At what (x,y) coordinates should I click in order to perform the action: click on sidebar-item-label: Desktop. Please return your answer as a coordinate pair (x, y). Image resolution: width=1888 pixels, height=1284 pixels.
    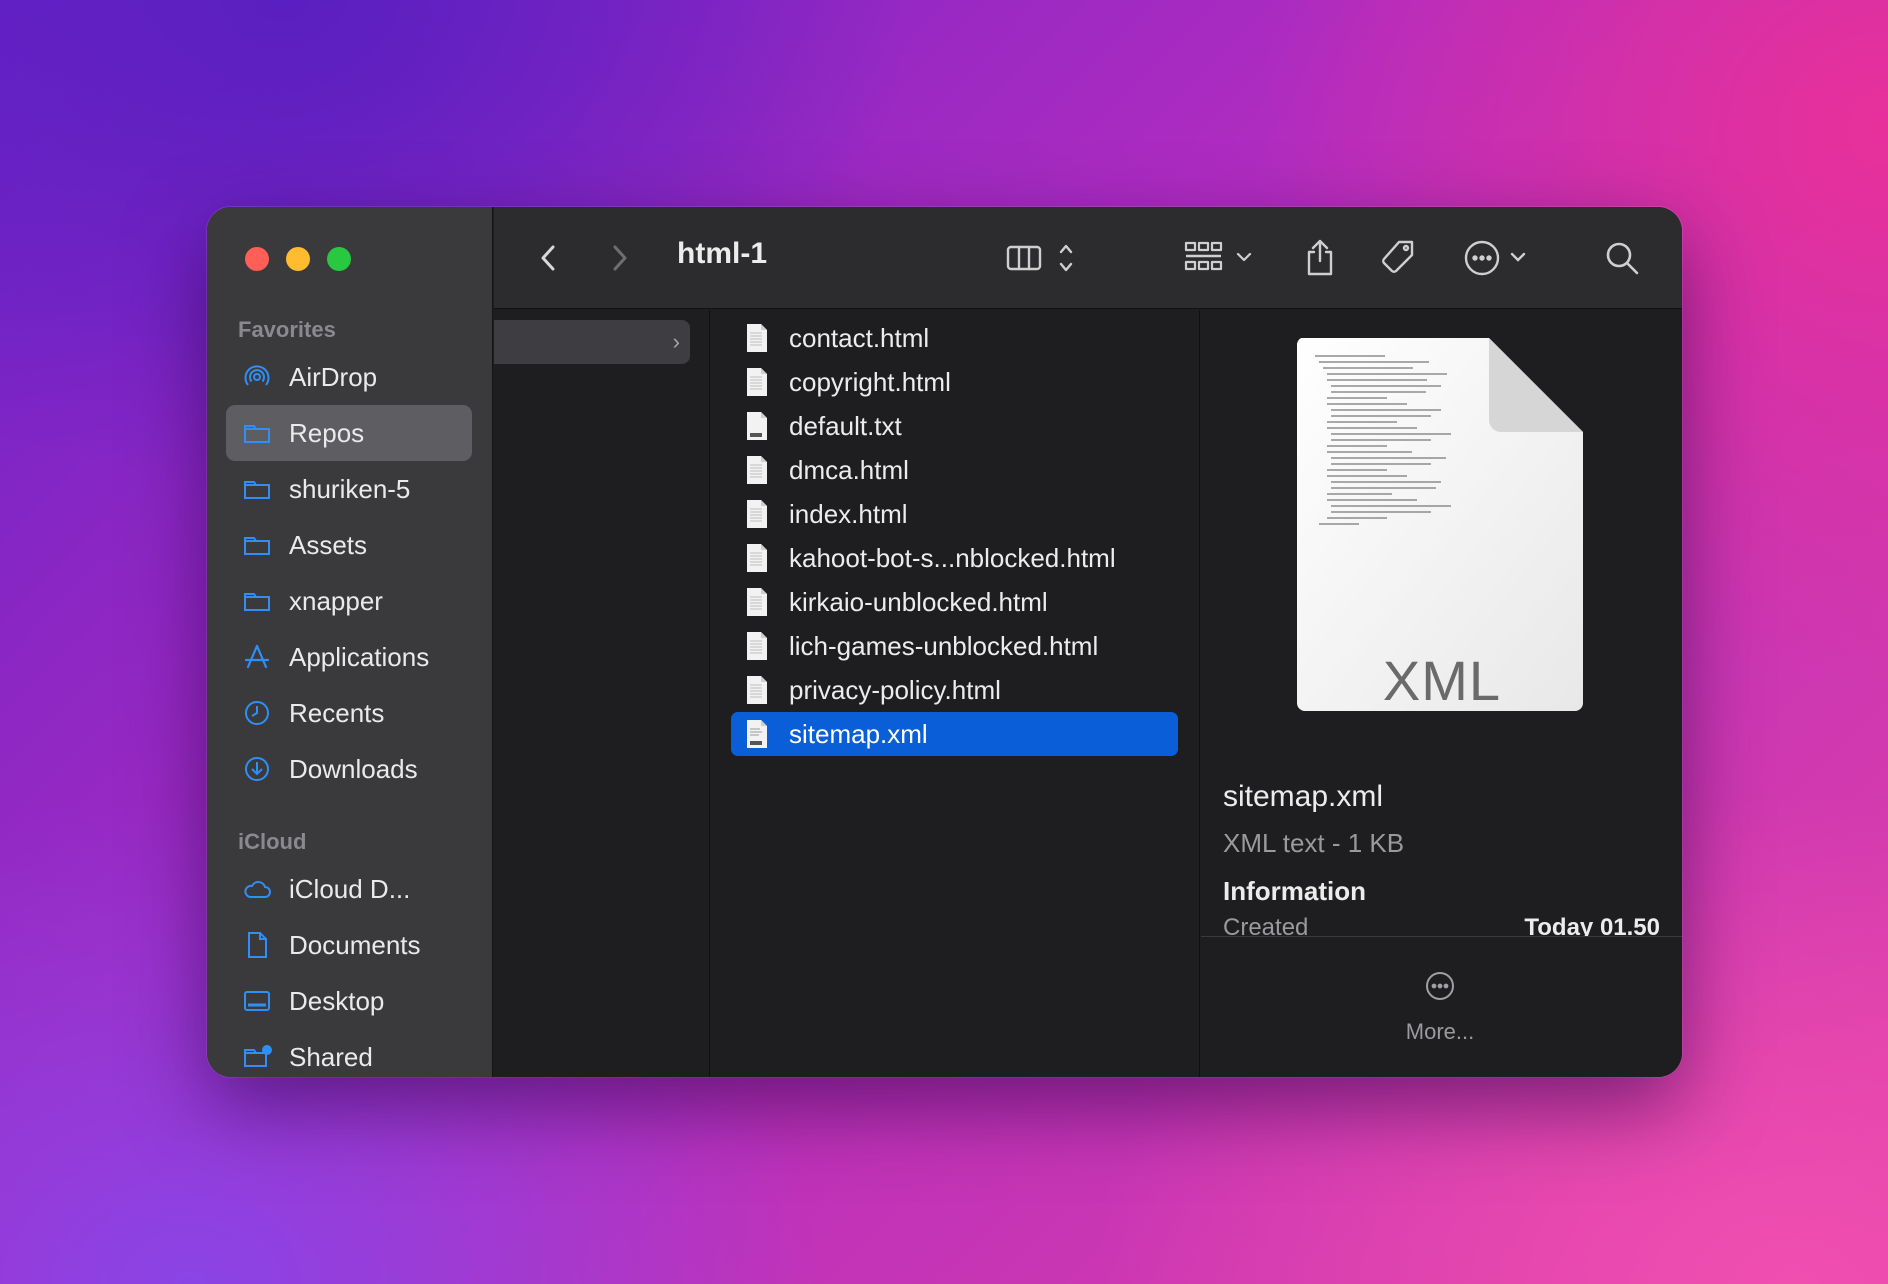
    Looking at the image, I should click on (337, 1000).